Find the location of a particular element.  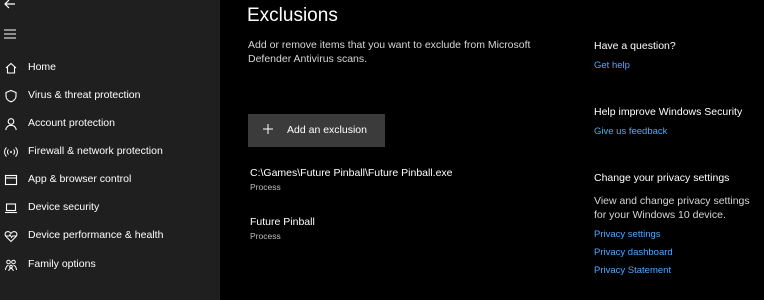

get-help-link: Get help is located at coordinates (612, 65).